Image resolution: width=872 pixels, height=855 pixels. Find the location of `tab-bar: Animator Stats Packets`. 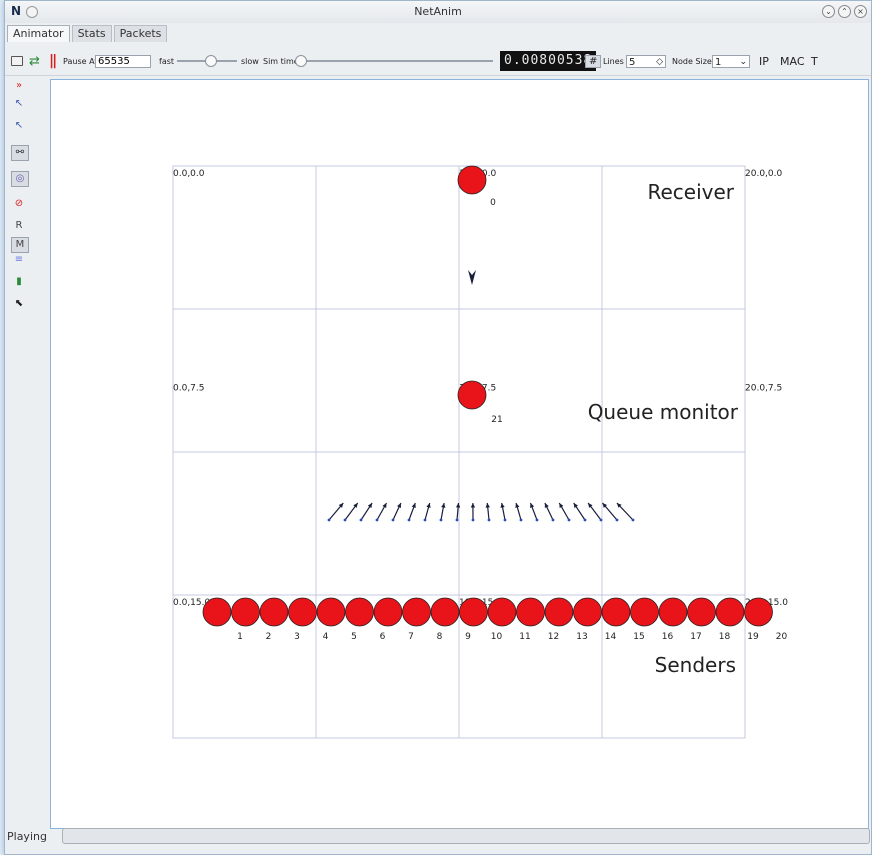

tab-bar: Animator Stats Packets is located at coordinates (87, 33).